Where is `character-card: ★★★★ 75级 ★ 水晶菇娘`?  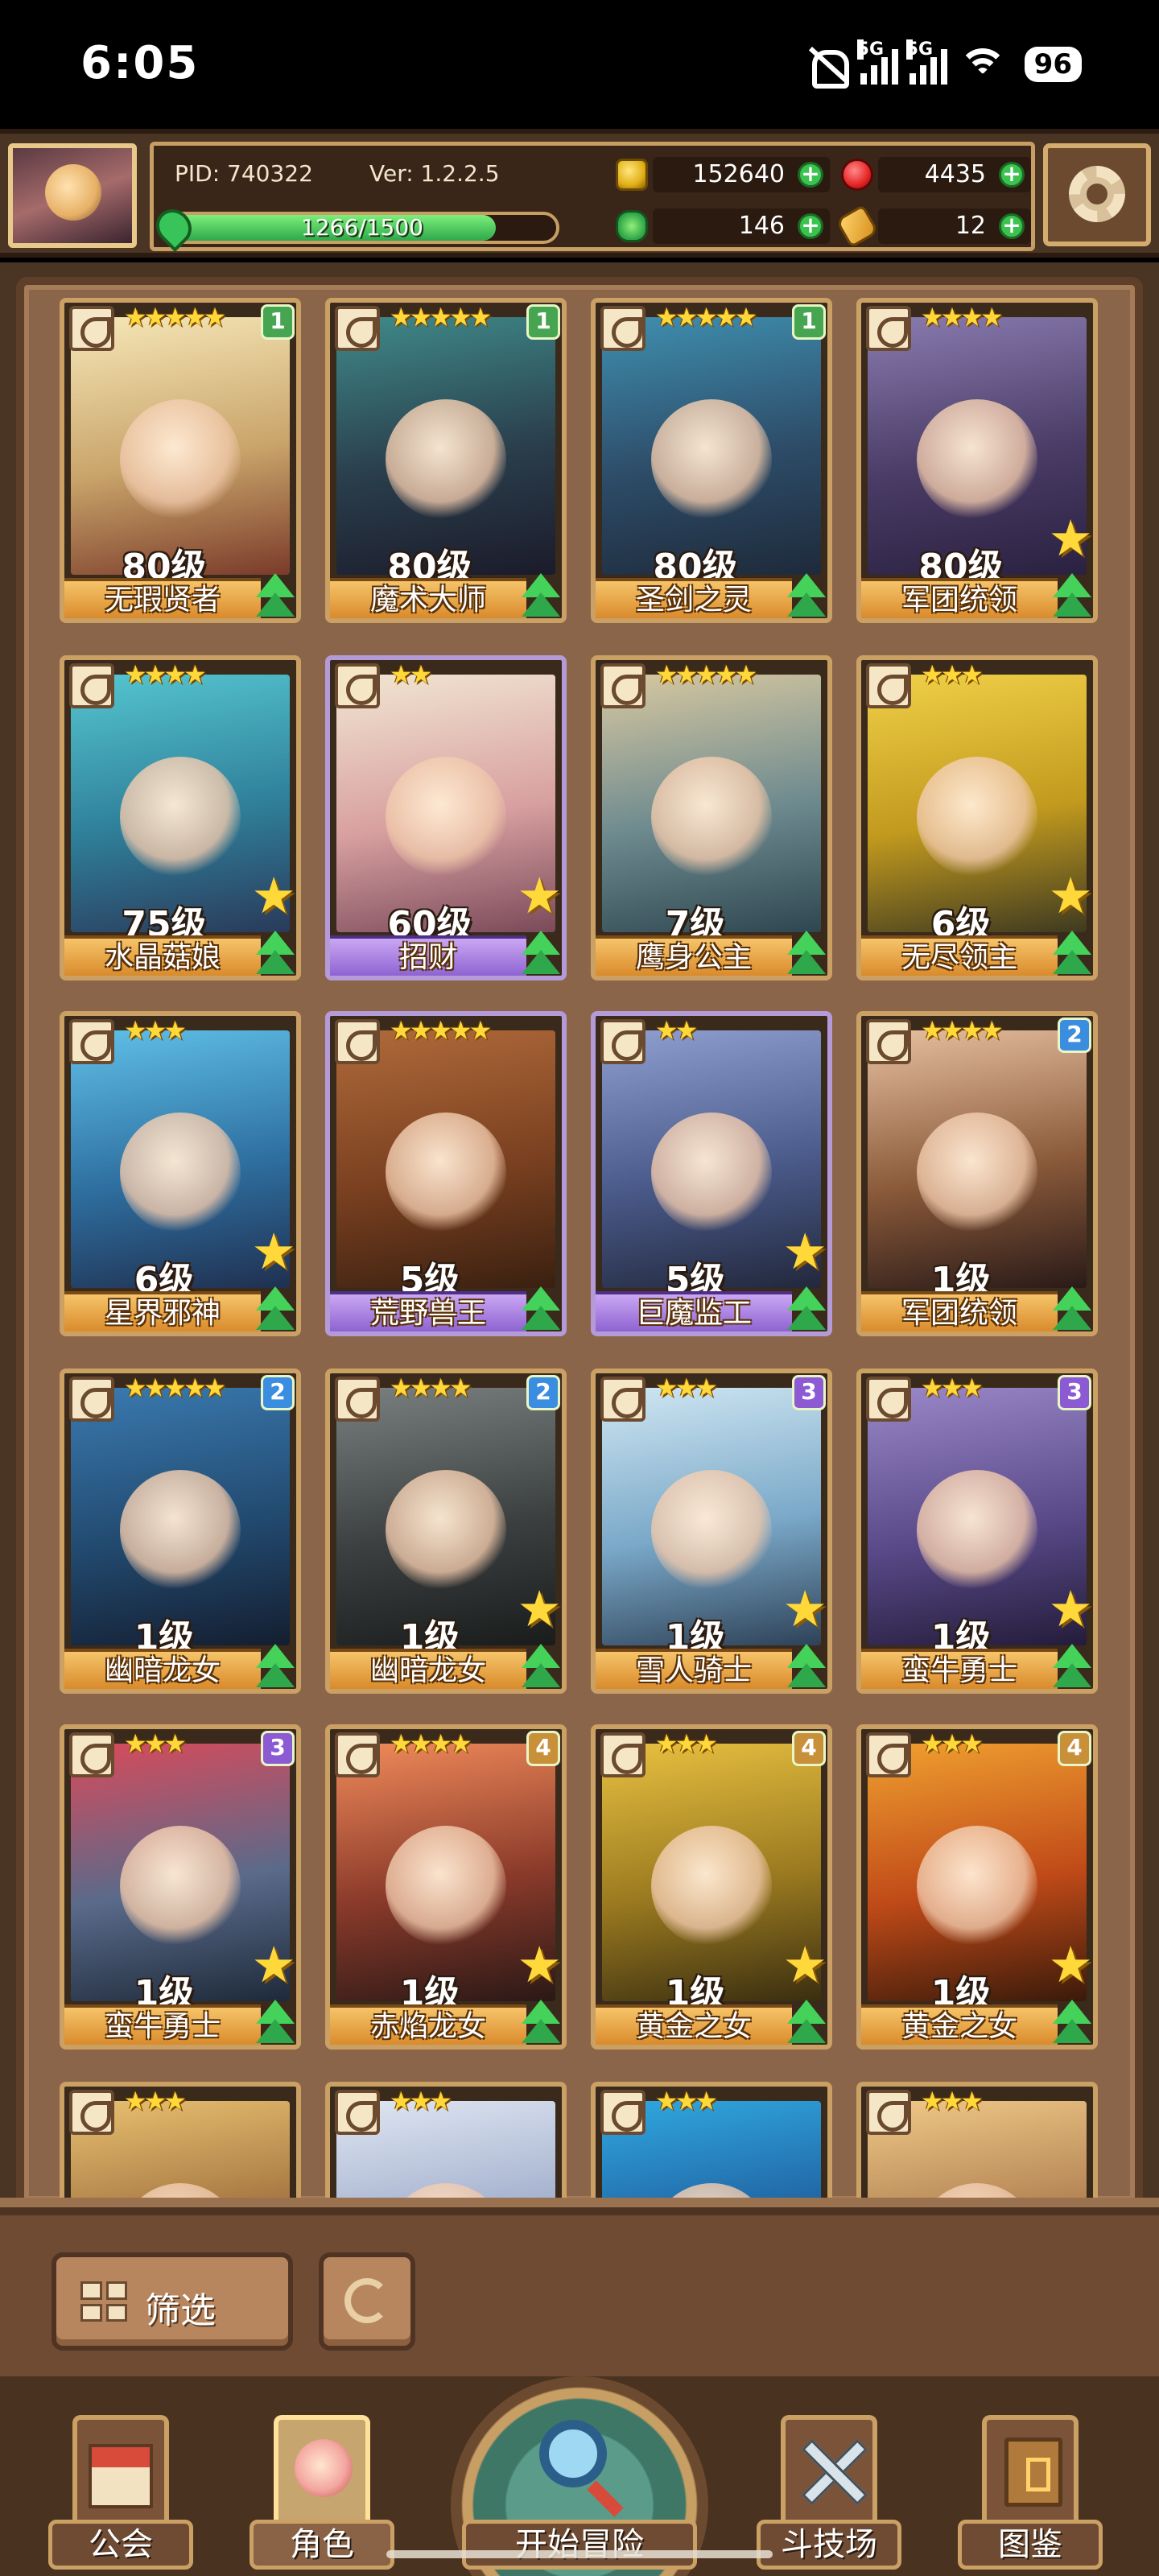 character-card: ★★★★ 75级 ★ 水晶菇娘 is located at coordinates (180, 817).